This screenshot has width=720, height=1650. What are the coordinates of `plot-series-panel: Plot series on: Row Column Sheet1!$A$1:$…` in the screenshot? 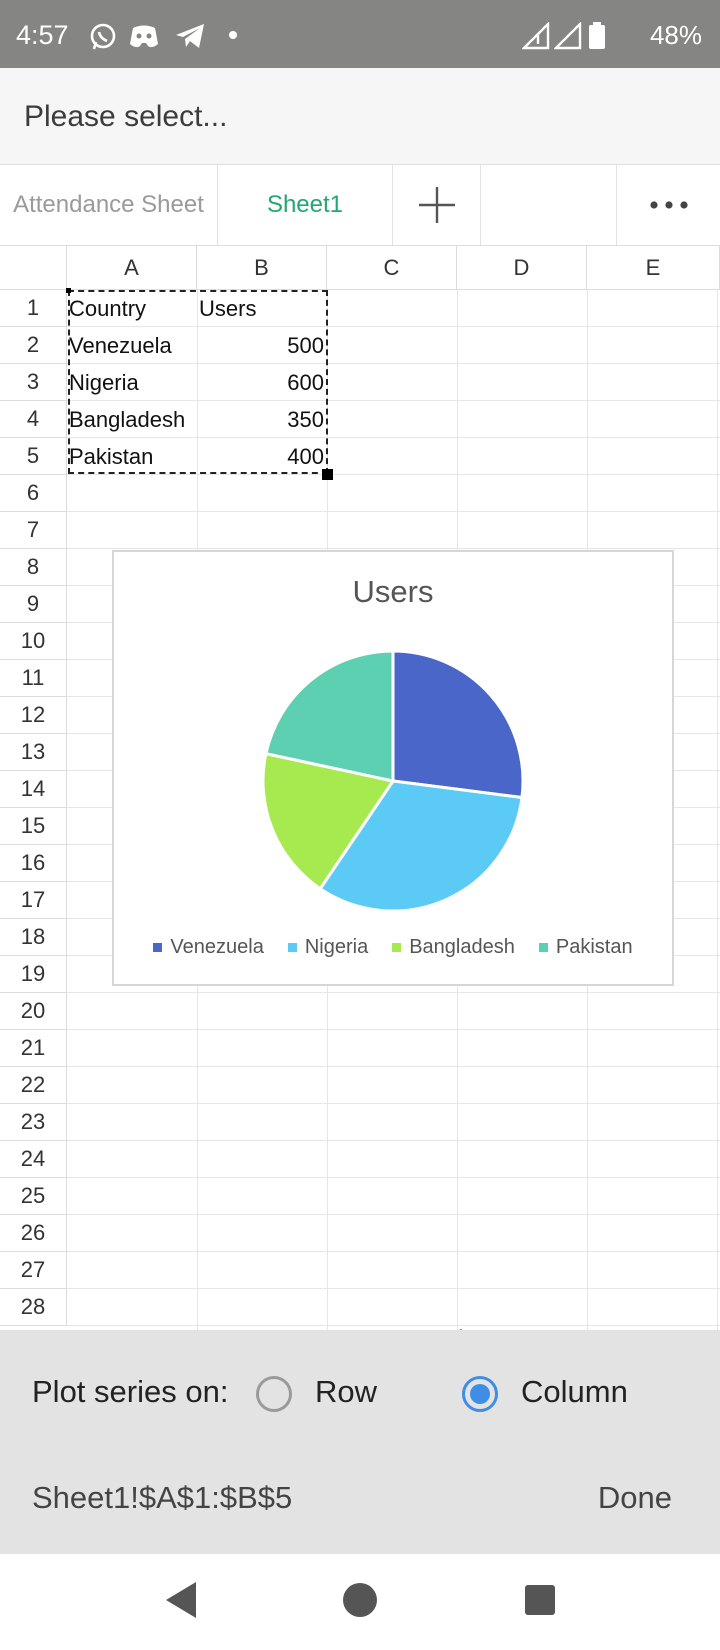 It's located at (360, 1442).